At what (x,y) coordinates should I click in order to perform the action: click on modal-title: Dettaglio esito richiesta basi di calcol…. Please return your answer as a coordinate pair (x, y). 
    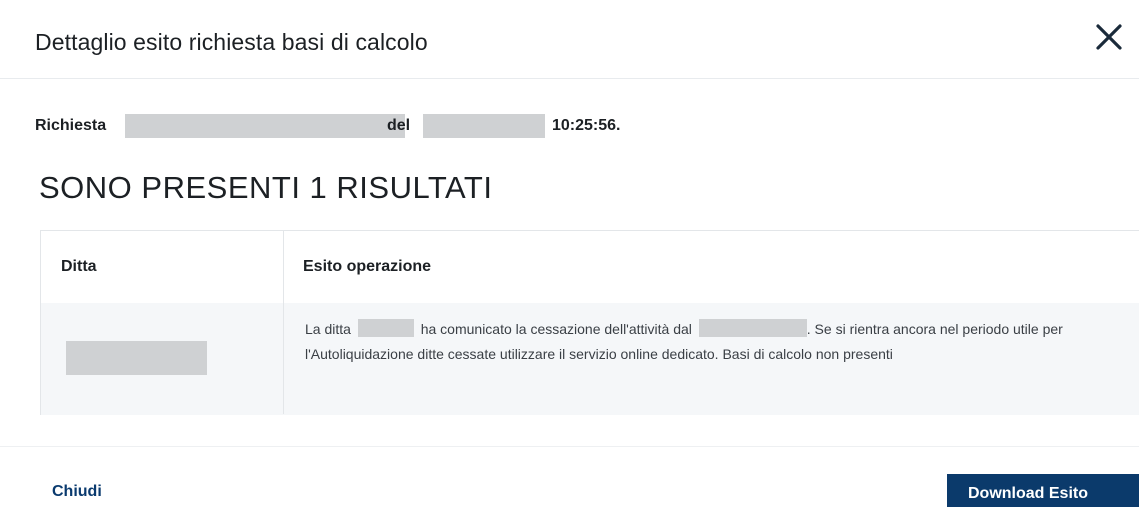
    Looking at the image, I should click on (231, 42).